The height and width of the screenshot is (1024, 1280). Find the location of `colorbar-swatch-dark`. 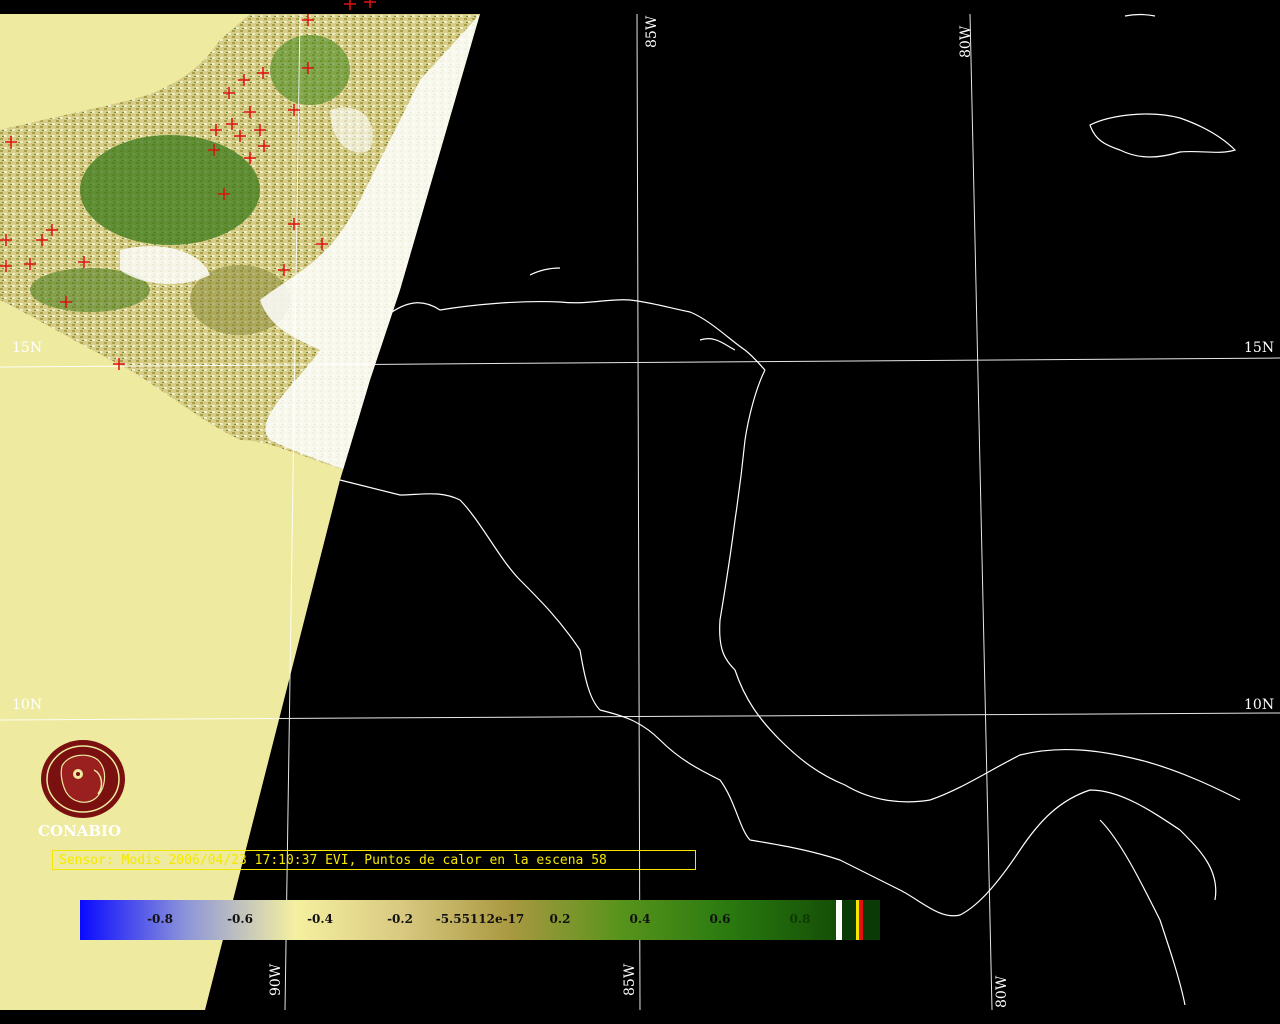

colorbar-swatch-dark is located at coordinates (849, 920).